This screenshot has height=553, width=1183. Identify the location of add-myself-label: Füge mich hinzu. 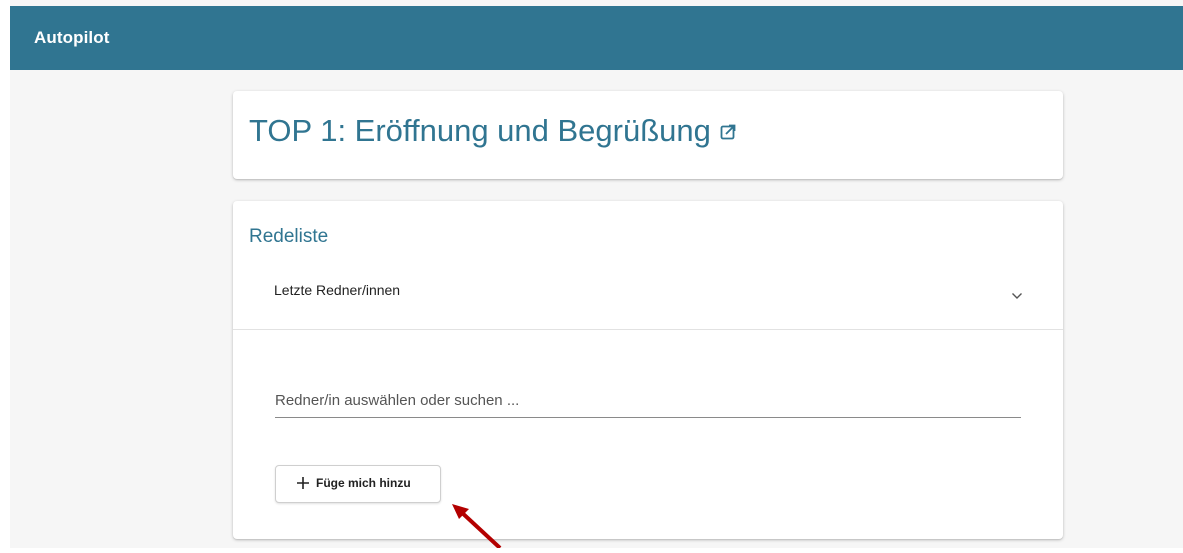
(363, 483).